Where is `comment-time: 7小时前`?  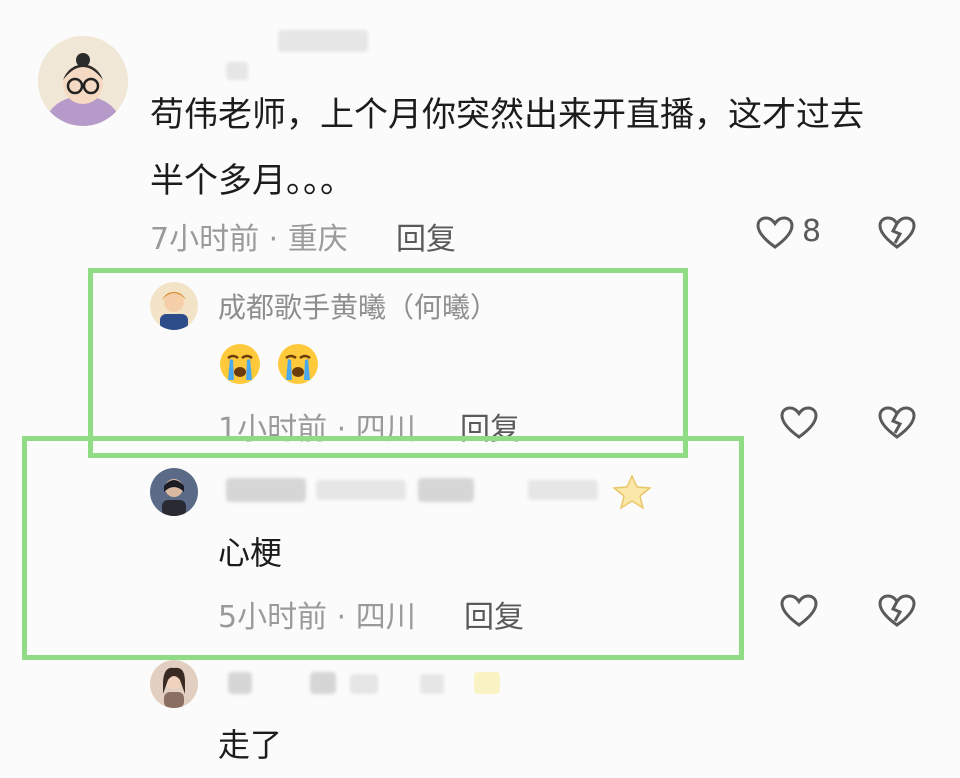
comment-time: 7小时前 is located at coordinates (205, 239).